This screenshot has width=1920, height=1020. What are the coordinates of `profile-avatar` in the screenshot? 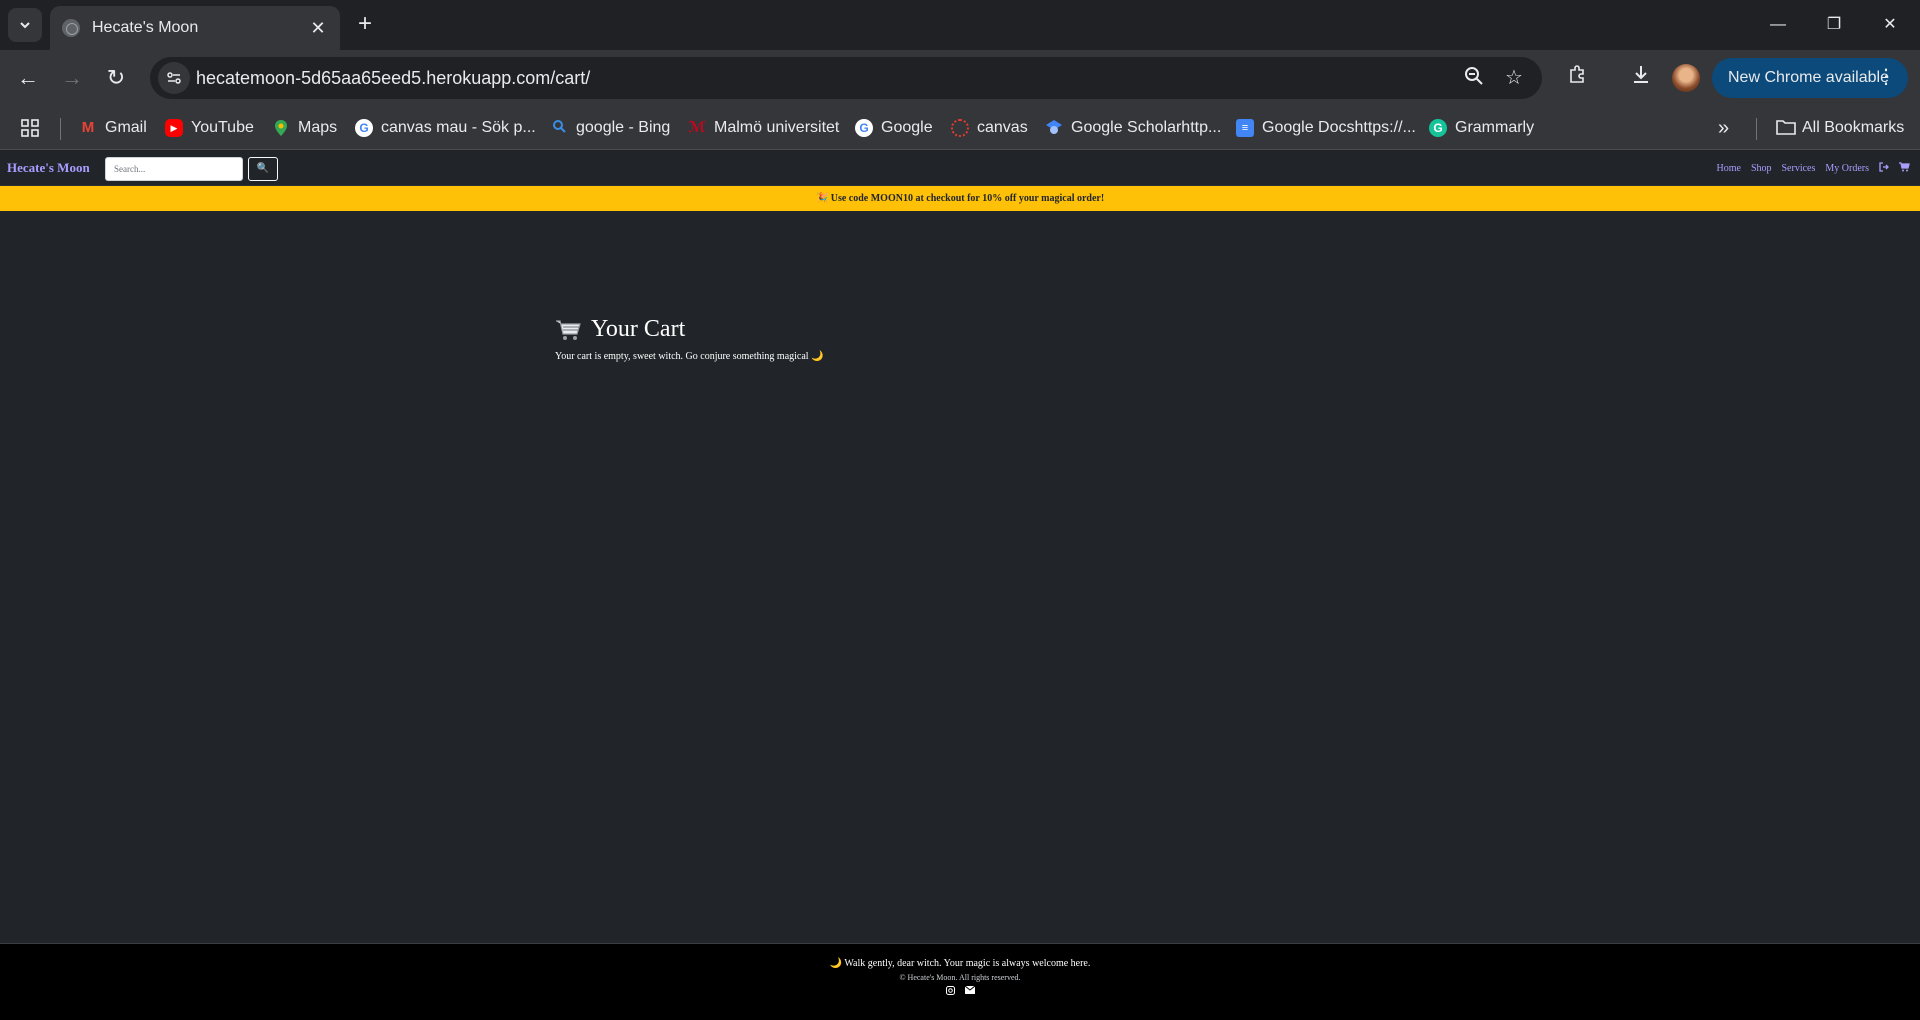 It's located at (1686, 78).